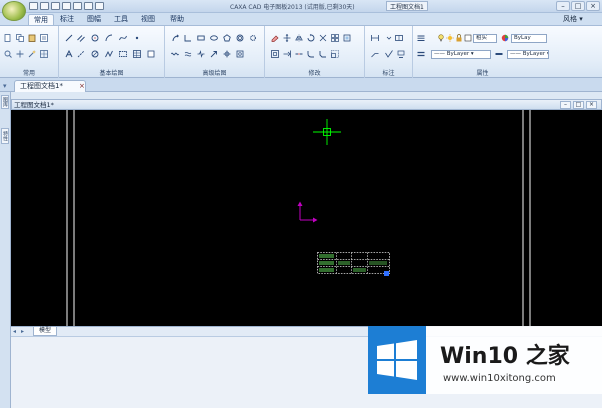  Describe the element at coordinates (81, 54) in the screenshot. I see `center-line-icon` at that location.